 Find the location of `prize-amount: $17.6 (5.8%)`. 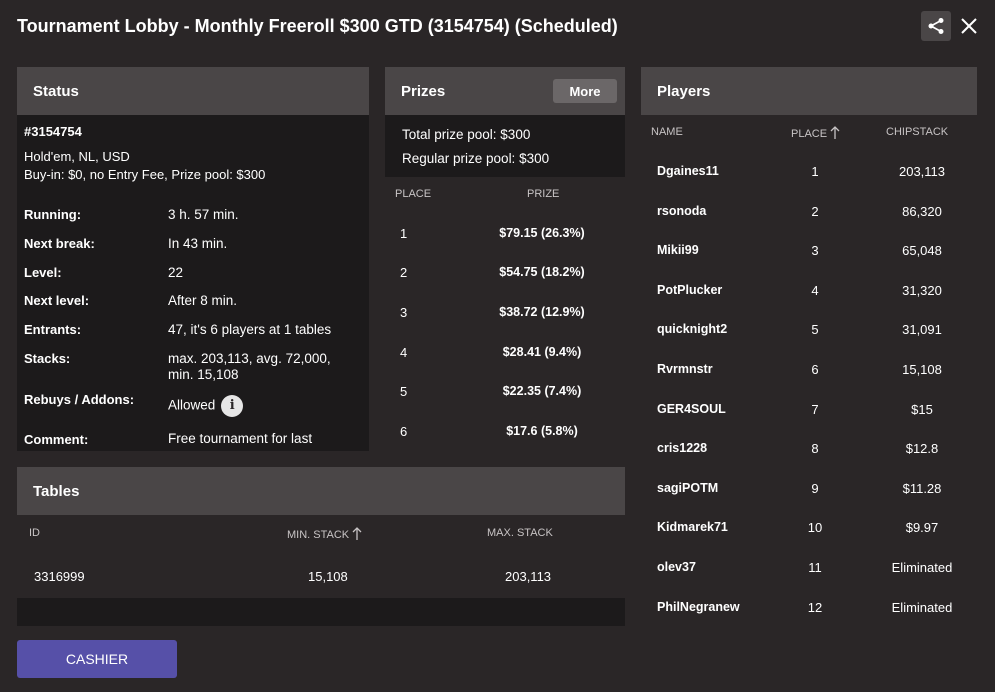

prize-amount: $17.6 (5.8%) is located at coordinates (542, 431).